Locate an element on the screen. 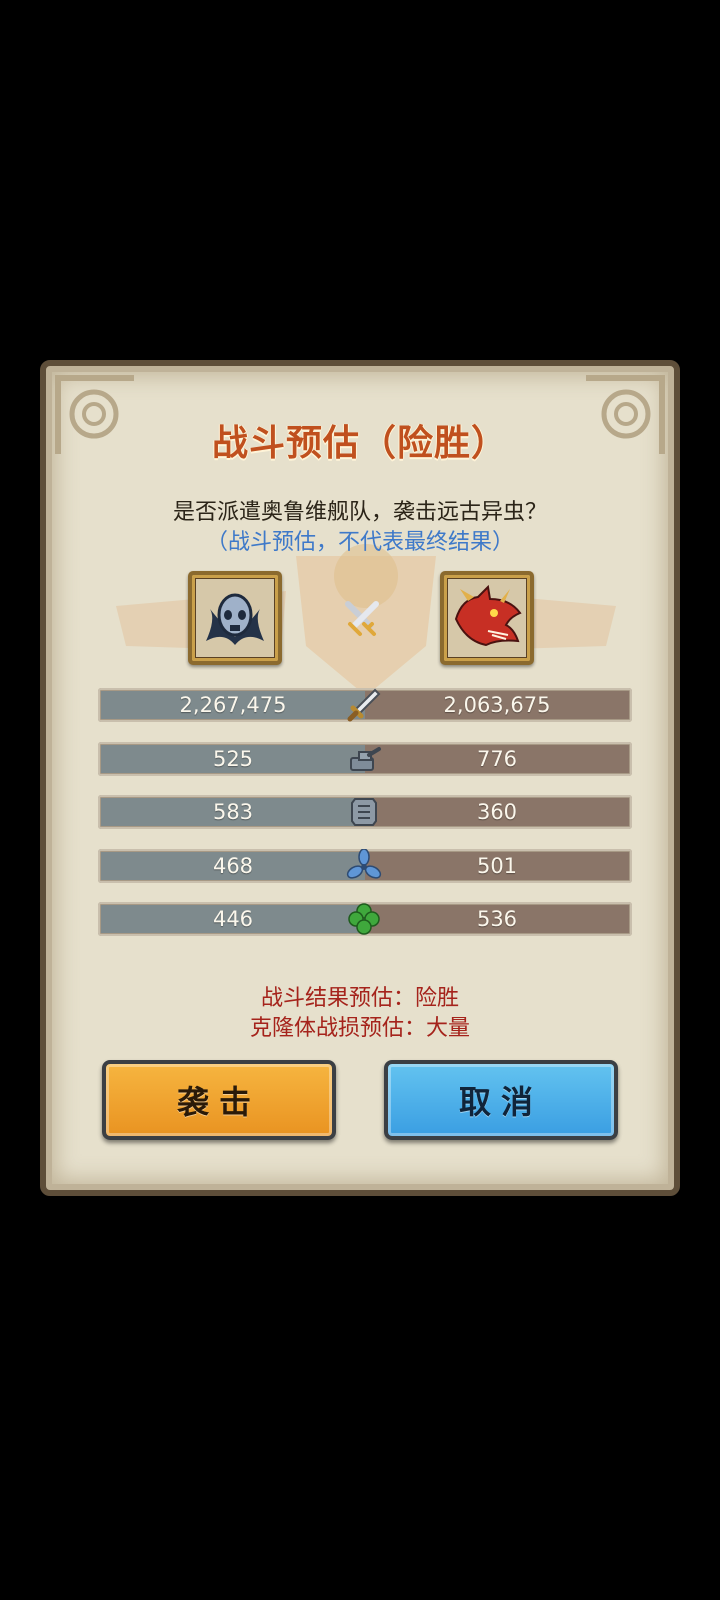 The image size is (720, 1600). enemy-stat-value: 501 is located at coordinates (497, 865).